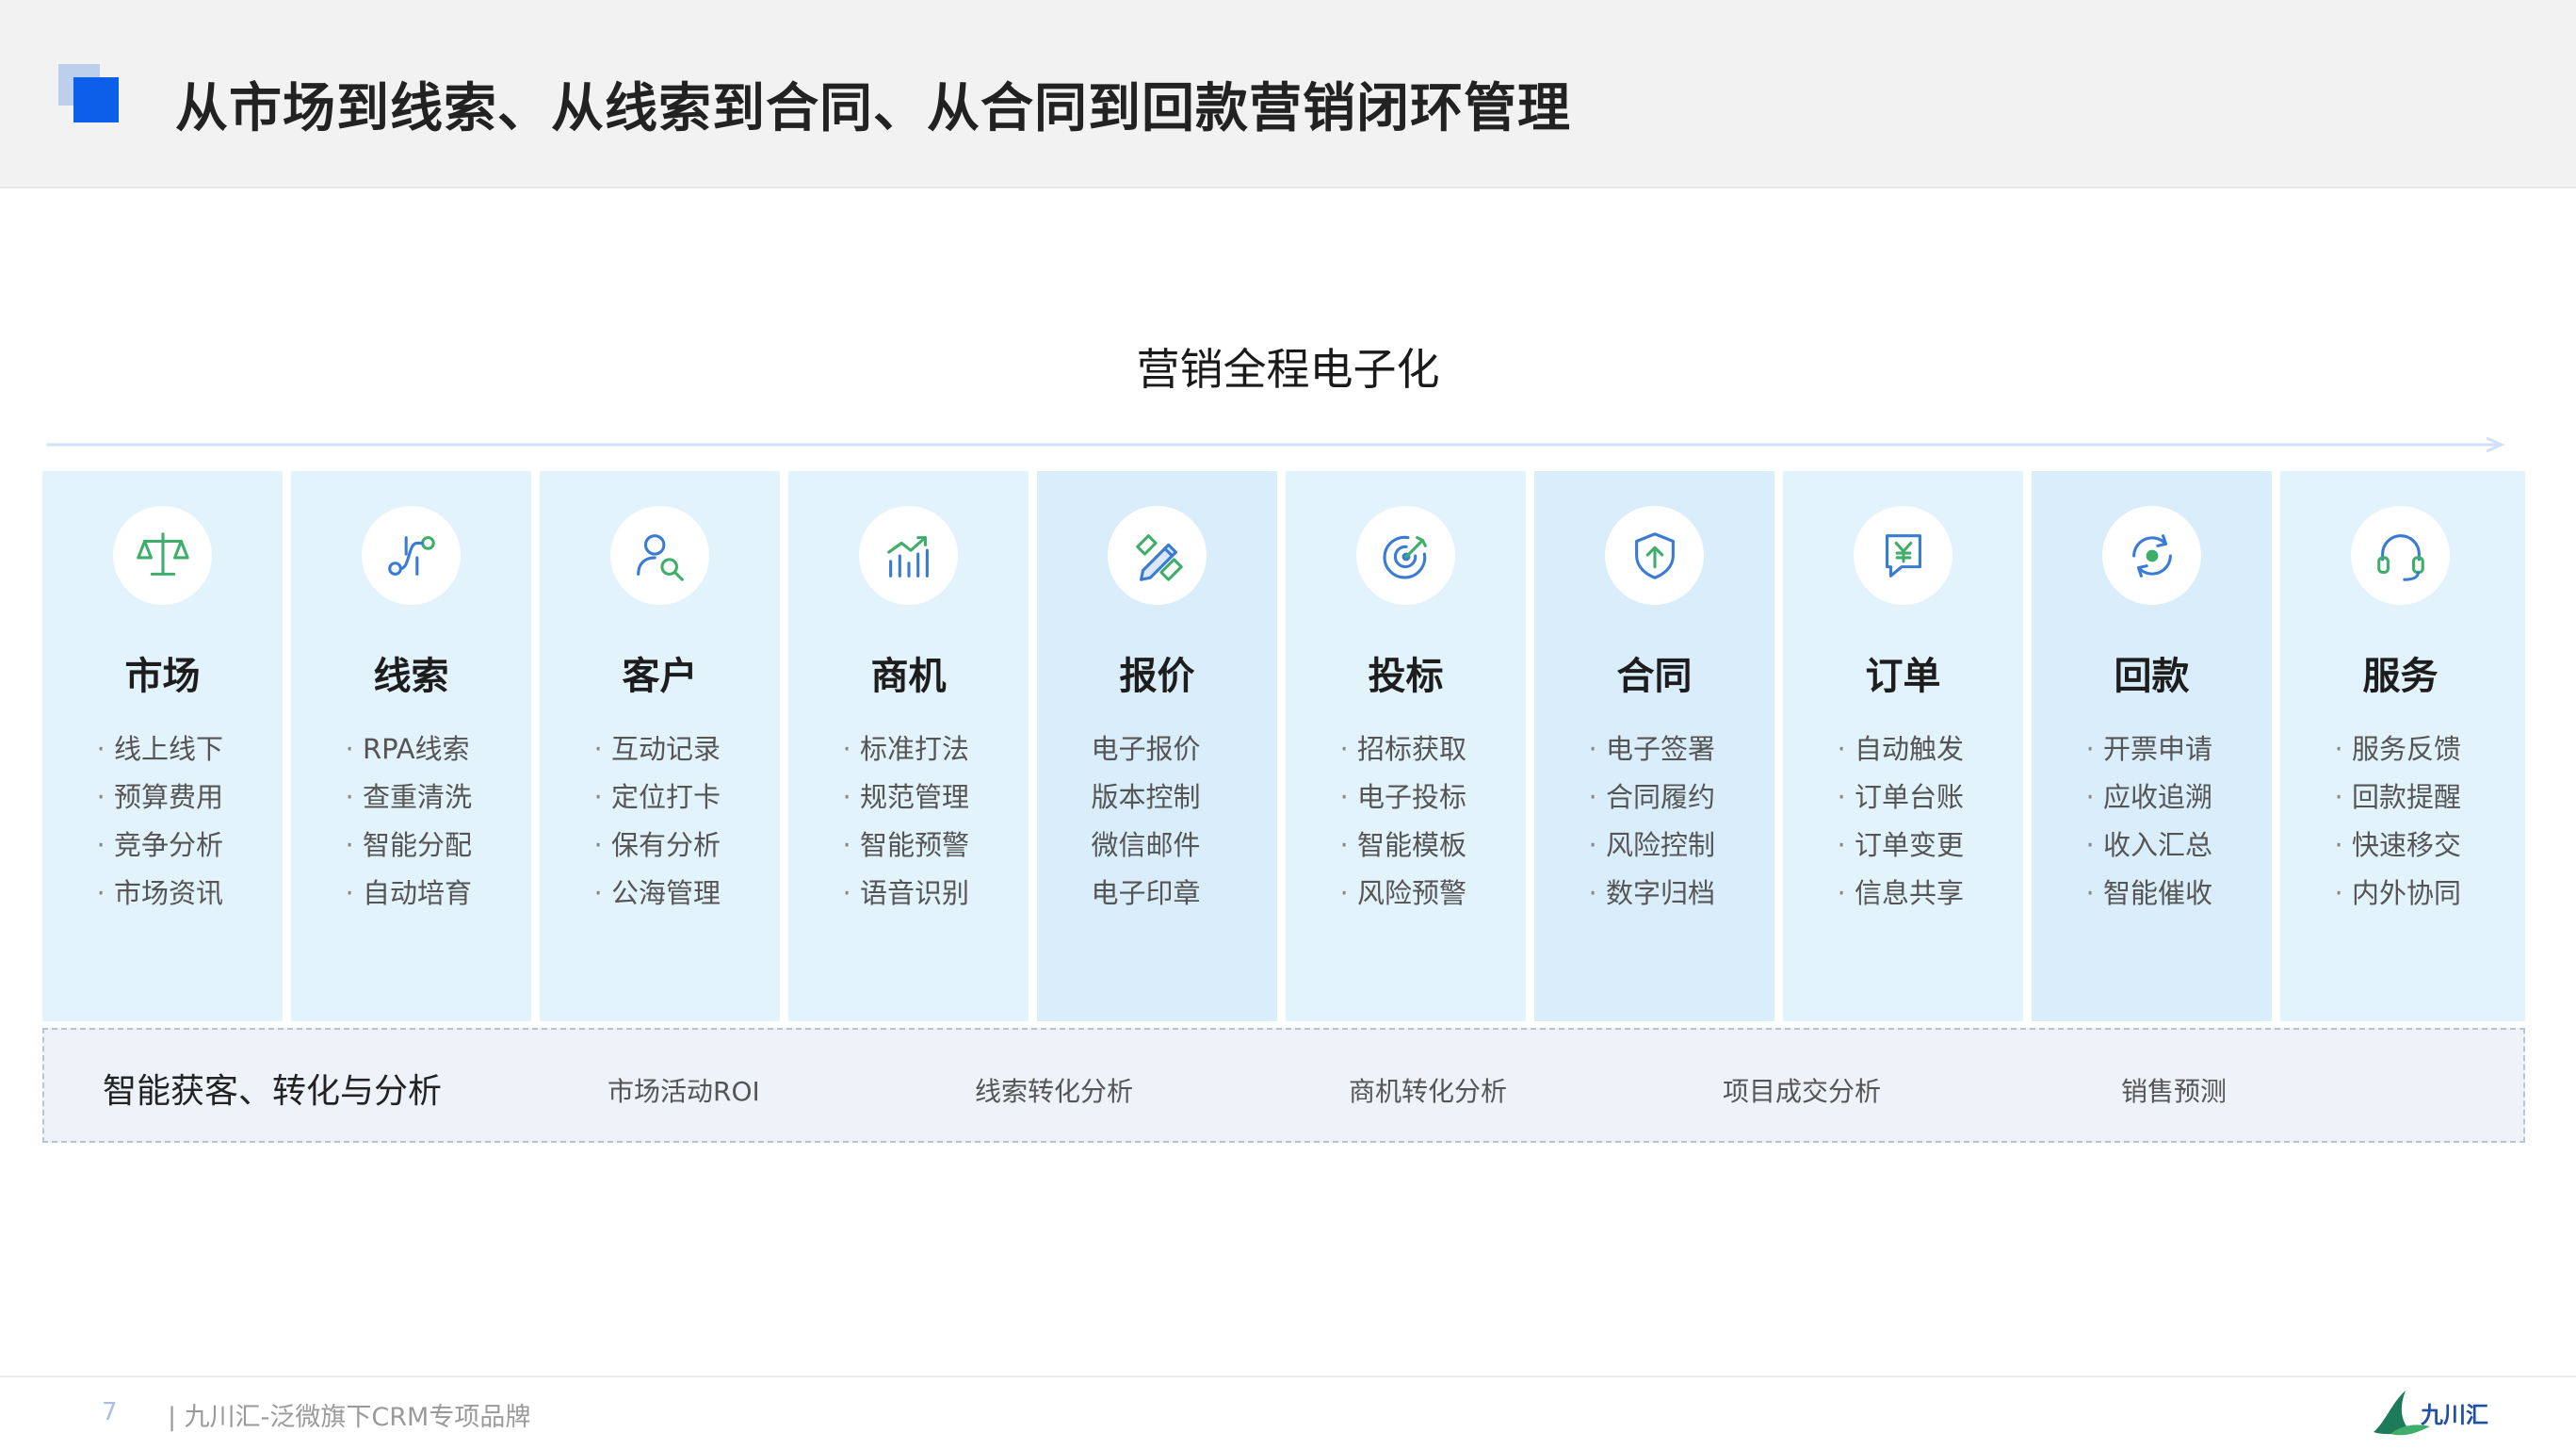  What do you see at coordinates (1655, 846) in the screenshot?
I see `stage-item: 风险控制` at bounding box center [1655, 846].